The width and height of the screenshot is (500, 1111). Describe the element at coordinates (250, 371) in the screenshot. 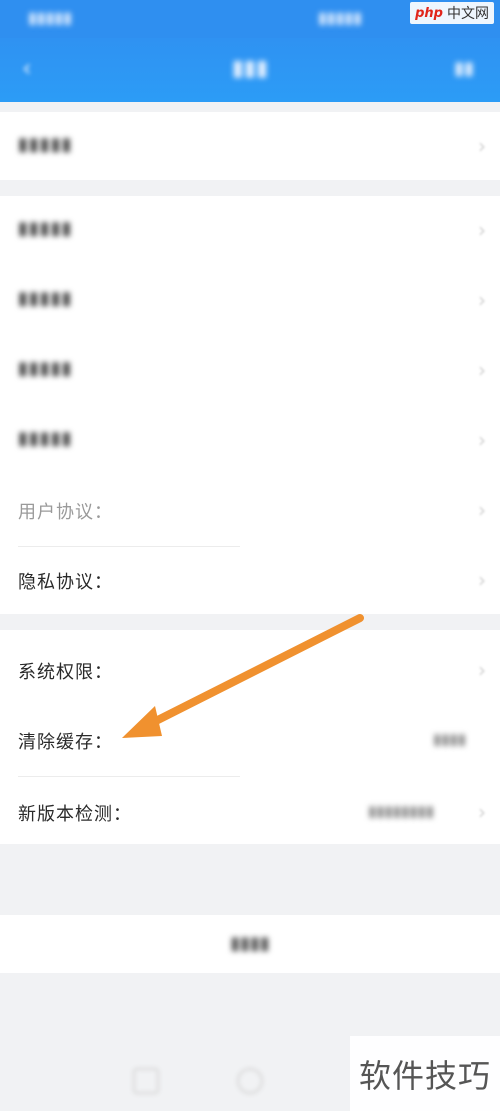

I see `settings-row-4: ▮▮▮▮▮ ›` at that location.